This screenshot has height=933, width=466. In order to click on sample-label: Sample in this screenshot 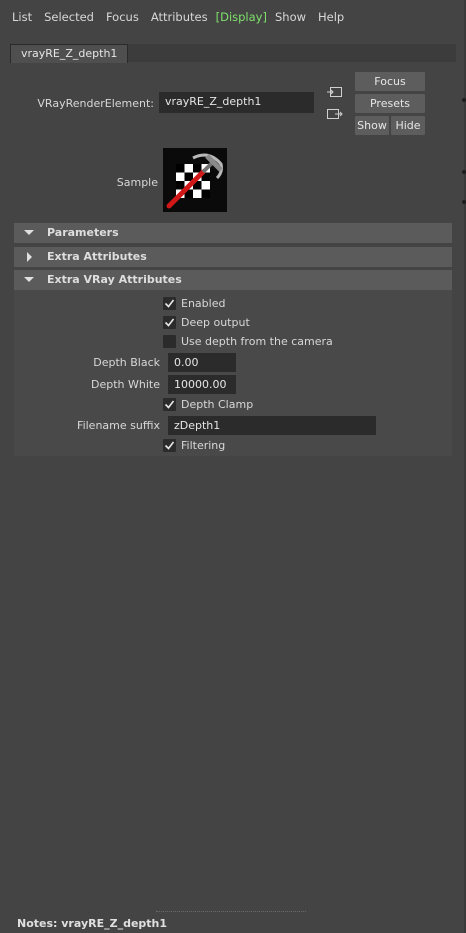, I will do `click(137, 182)`.